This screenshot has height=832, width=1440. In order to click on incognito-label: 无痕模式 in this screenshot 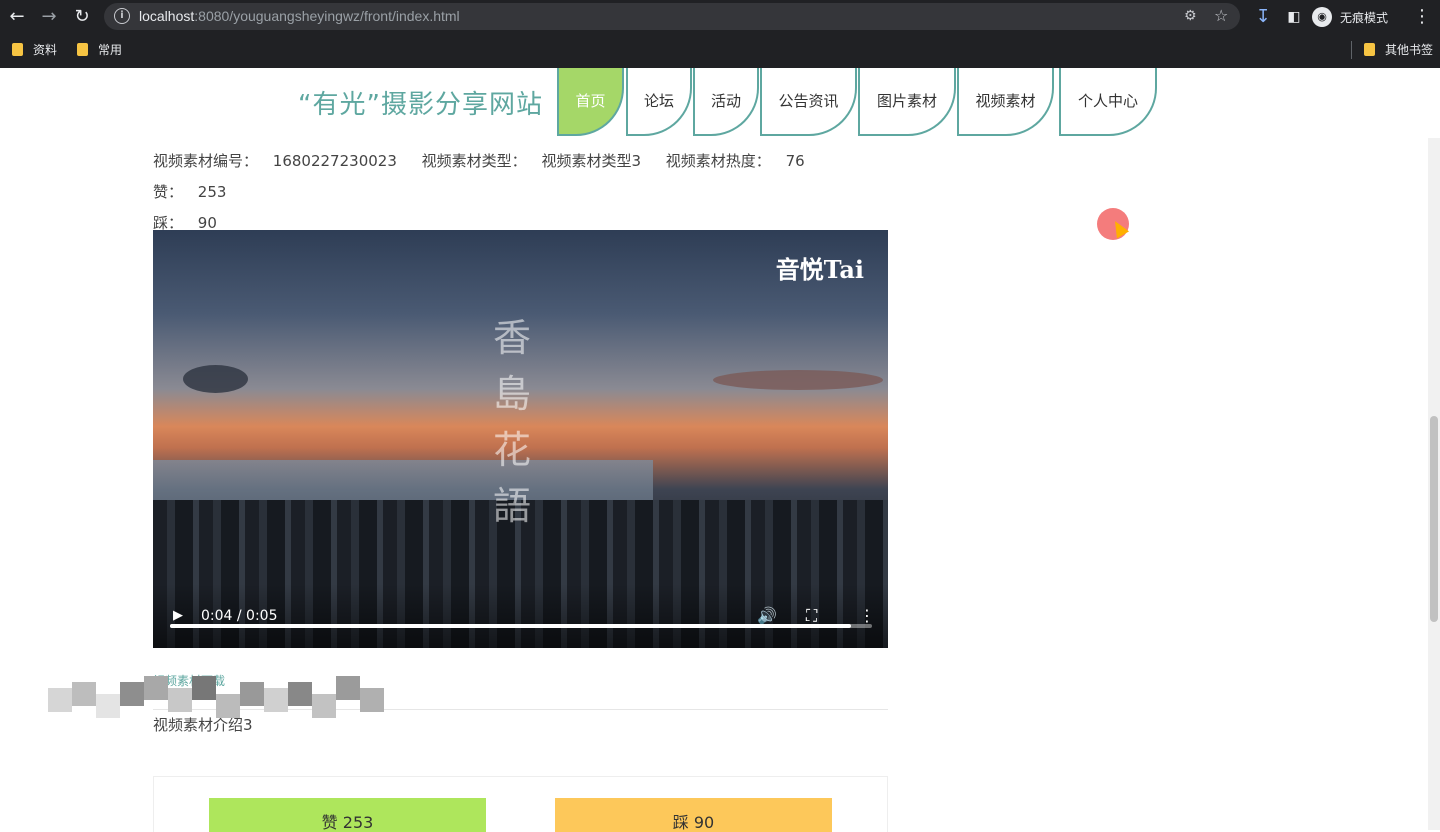, I will do `click(1364, 17)`.